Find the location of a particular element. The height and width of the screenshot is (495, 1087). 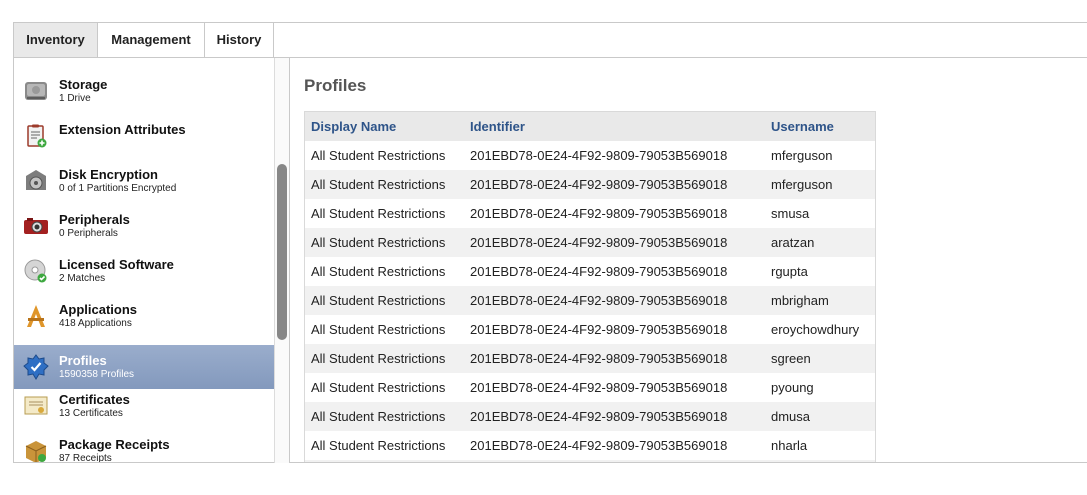

cell-username: aratzan is located at coordinates (793, 242).